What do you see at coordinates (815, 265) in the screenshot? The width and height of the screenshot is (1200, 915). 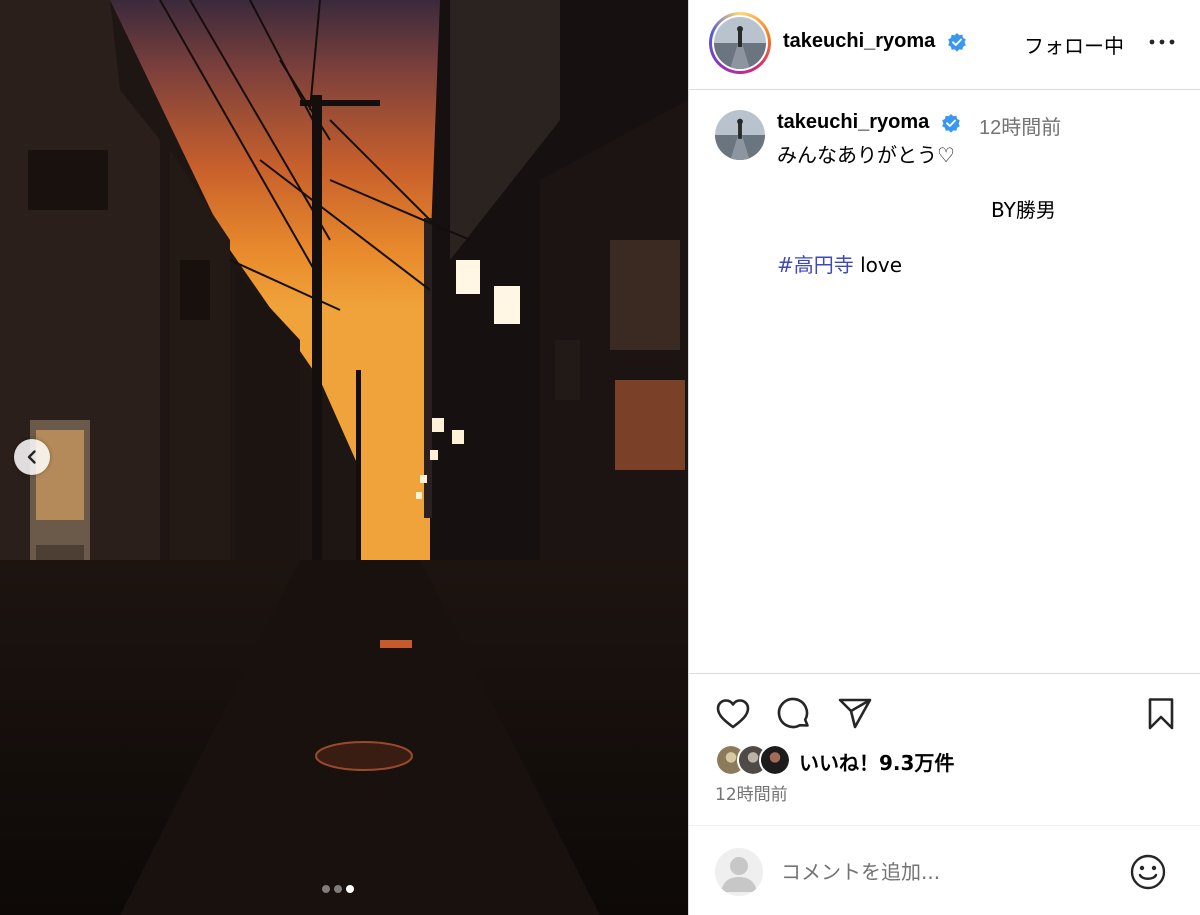 I see `hashtag-link: #高円寺` at bounding box center [815, 265].